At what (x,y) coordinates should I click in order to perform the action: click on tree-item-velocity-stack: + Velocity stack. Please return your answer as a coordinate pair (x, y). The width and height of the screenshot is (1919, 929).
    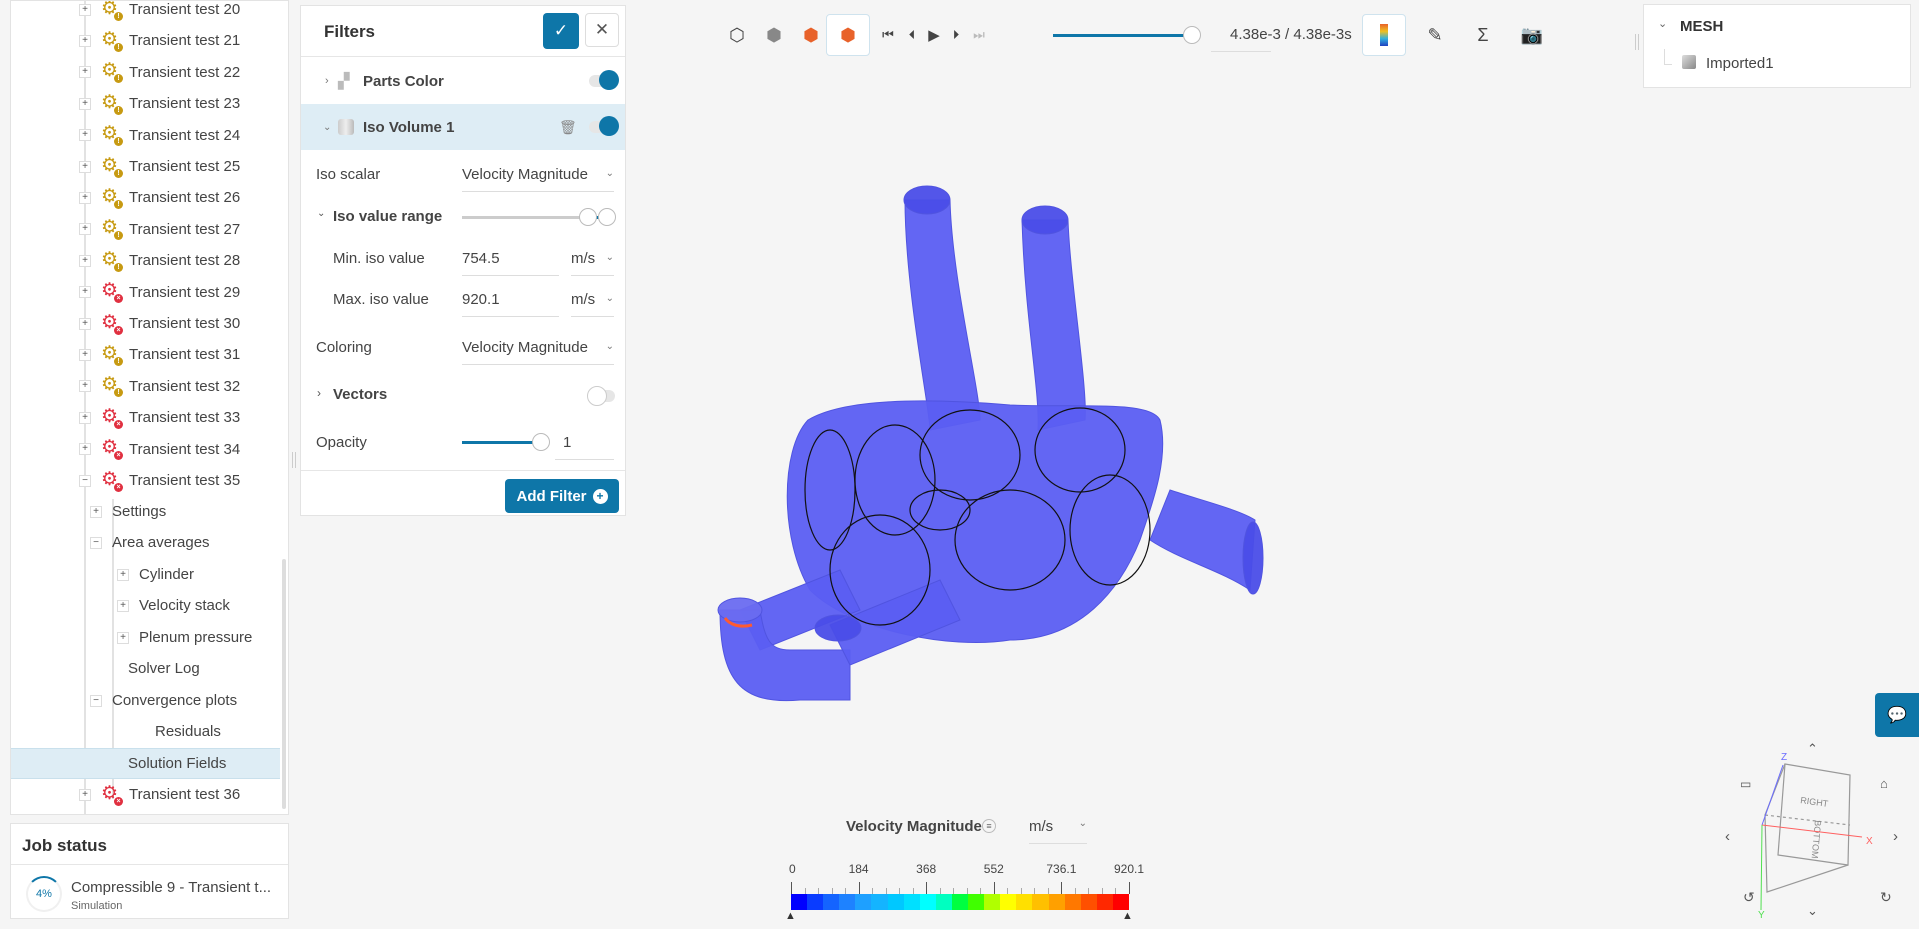
    Looking at the image, I should click on (173, 605).